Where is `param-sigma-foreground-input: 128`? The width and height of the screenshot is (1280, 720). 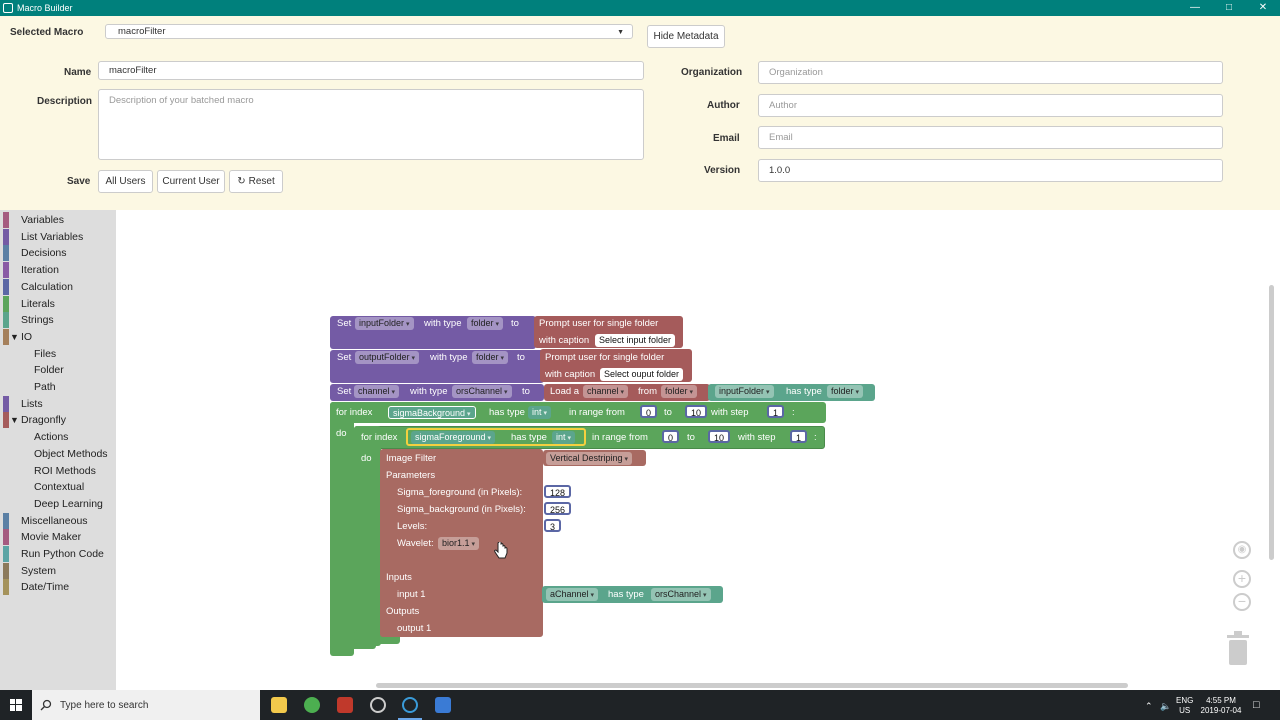 param-sigma-foreground-input: 128 is located at coordinates (558, 491).